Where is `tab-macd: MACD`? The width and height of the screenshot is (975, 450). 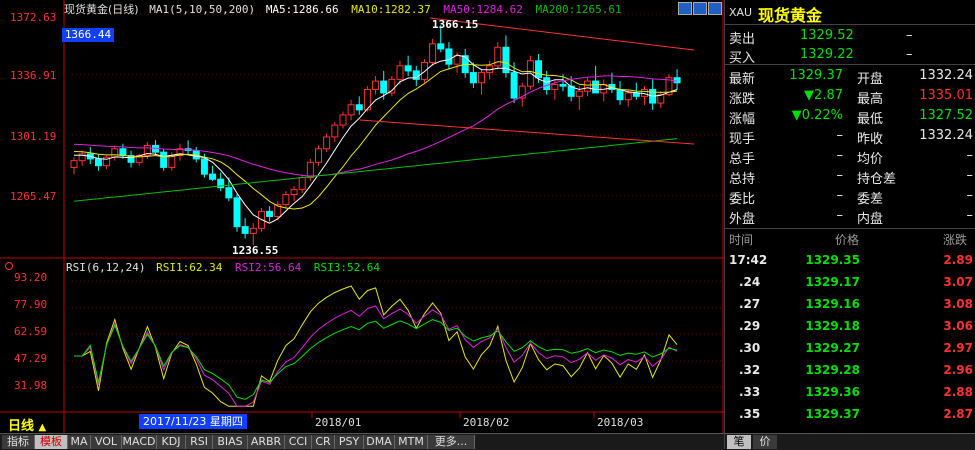
tab-macd: MACD is located at coordinates (139, 442).